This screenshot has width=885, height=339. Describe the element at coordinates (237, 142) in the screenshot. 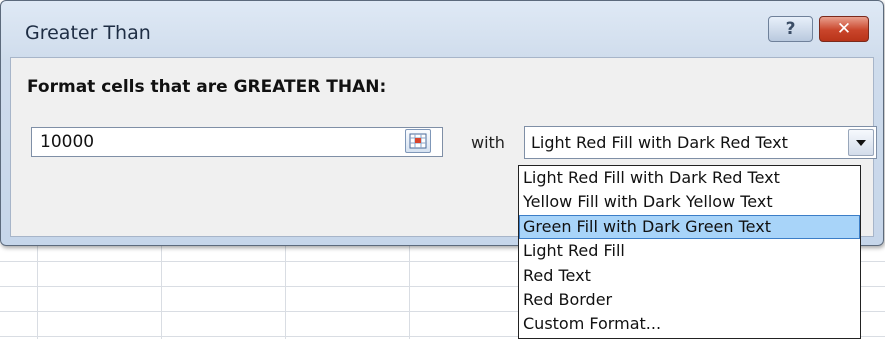

I see `value-input` at that location.